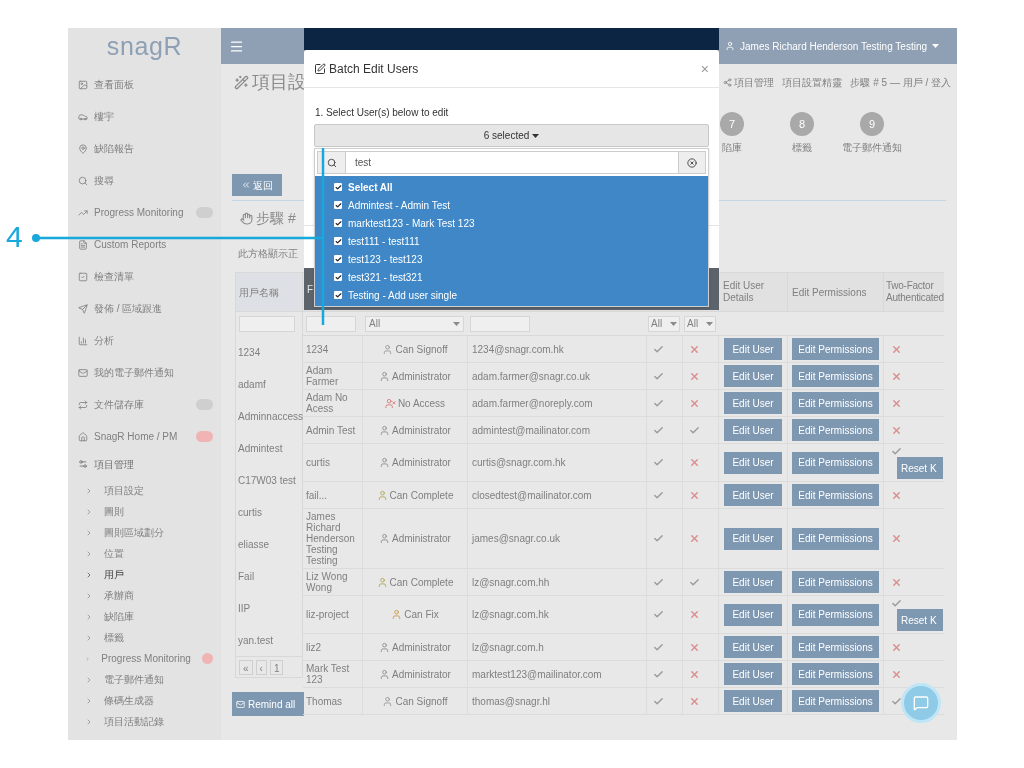 The width and height of the screenshot is (1024, 768). What do you see at coordinates (749, 82) in the screenshot?
I see `breadcrumb-link: 項目管理` at bounding box center [749, 82].